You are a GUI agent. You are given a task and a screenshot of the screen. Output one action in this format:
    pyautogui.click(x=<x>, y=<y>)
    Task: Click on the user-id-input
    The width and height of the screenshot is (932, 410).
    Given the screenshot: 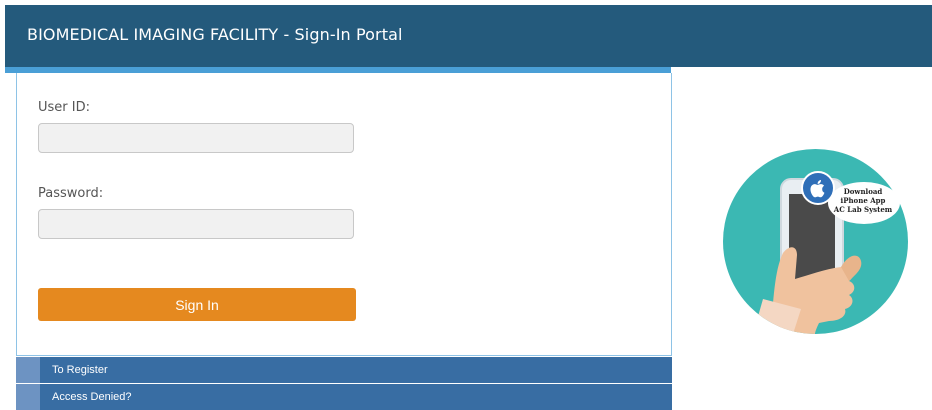 What is the action you would take?
    pyautogui.click(x=196, y=138)
    